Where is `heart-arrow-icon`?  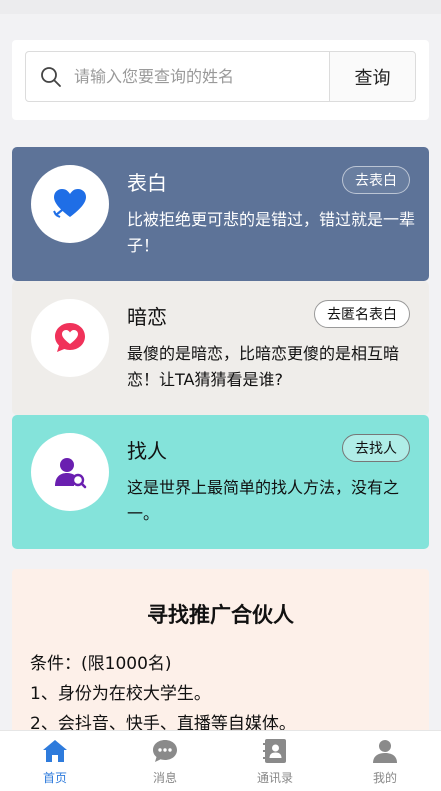
heart-arrow-icon is located at coordinates (69, 203).